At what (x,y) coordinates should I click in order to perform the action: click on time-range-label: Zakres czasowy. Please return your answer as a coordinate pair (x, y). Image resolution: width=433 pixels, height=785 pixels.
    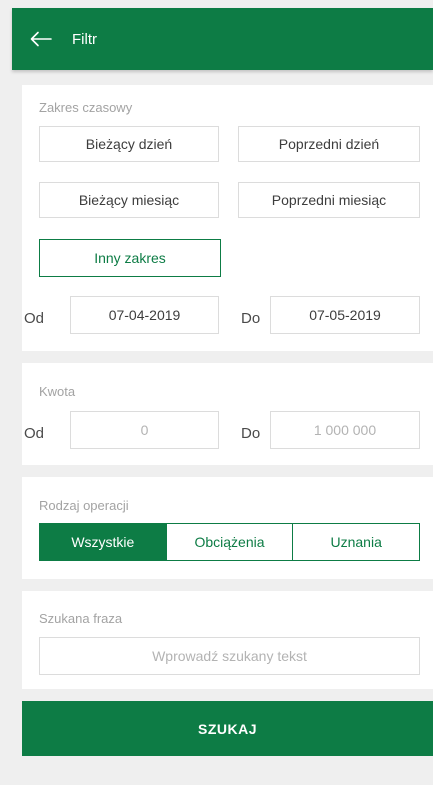
    Looking at the image, I should click on (86, 107).